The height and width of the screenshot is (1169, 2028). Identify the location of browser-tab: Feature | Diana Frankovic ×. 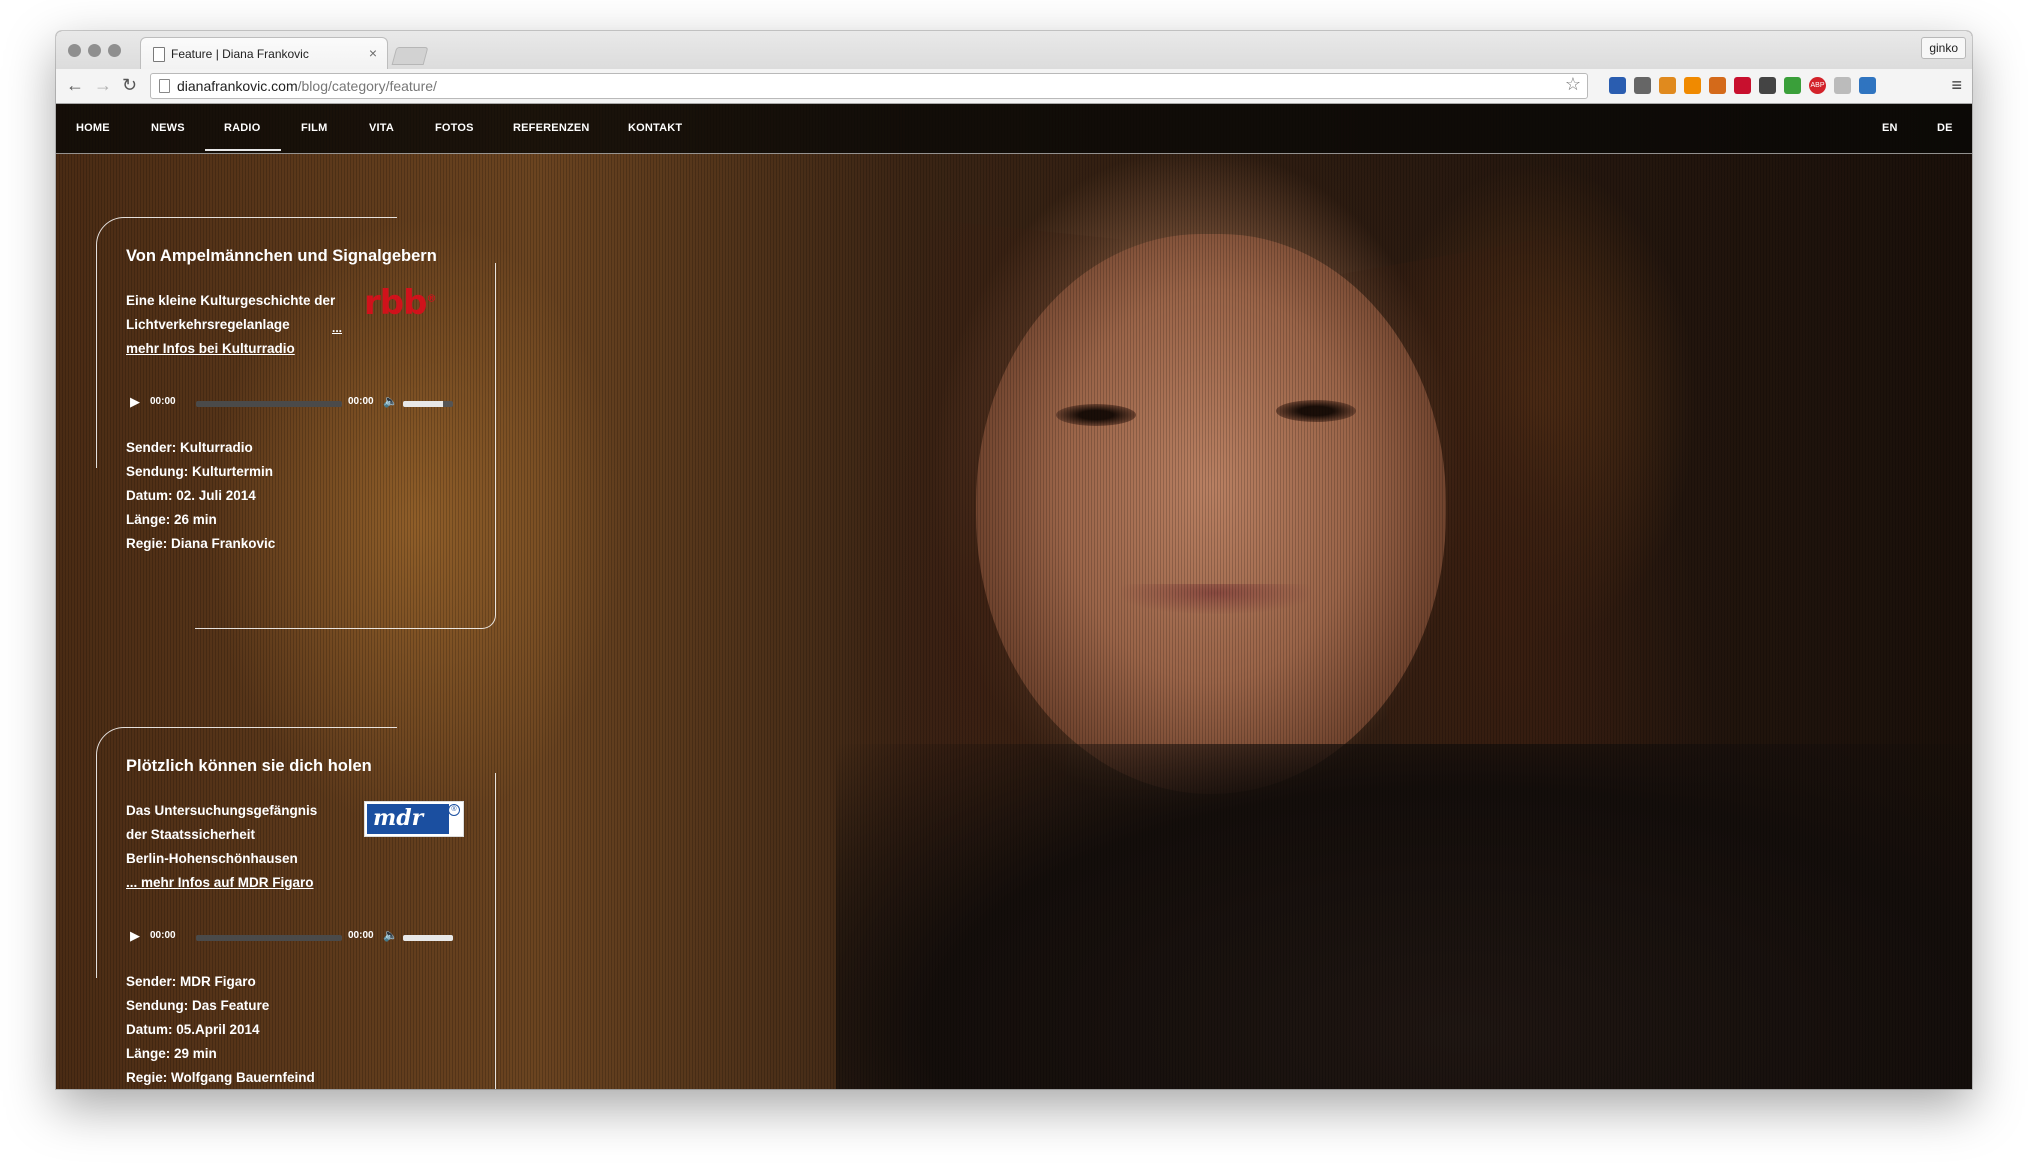
(264, 53).